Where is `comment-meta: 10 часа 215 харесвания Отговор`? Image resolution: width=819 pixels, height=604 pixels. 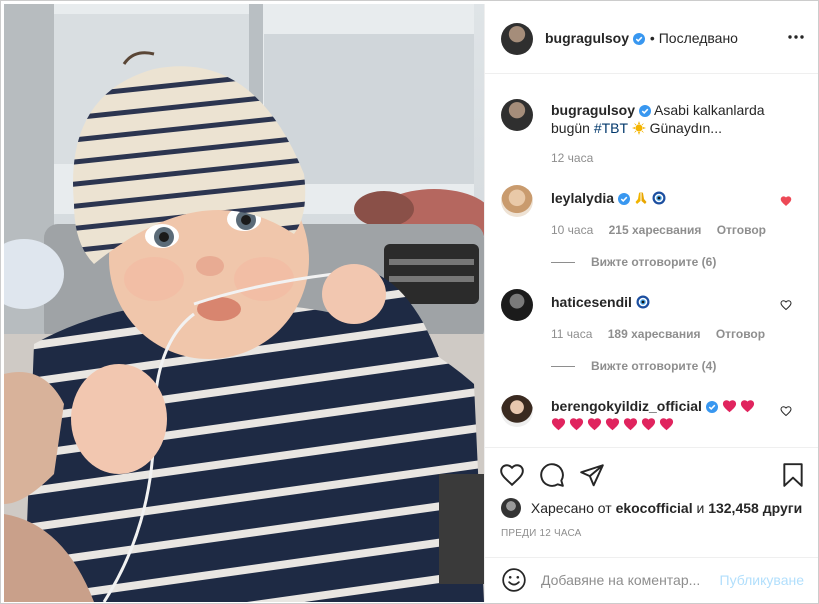
comment-meta: 10 часа 215 харесвания Отговор is located at coordinates (664, 230).